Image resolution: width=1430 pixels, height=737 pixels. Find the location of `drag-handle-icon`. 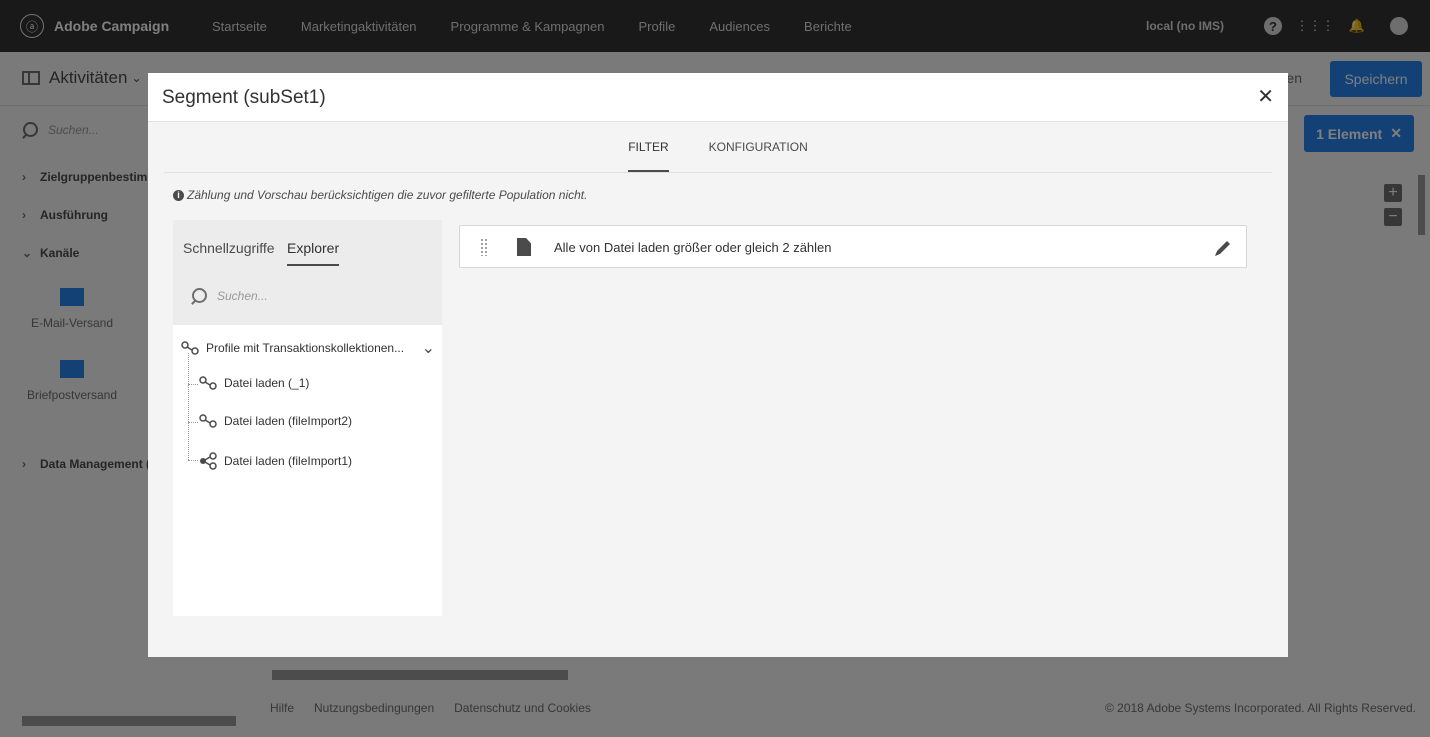

drag-handle-icon is located at coordinates (484, 247).